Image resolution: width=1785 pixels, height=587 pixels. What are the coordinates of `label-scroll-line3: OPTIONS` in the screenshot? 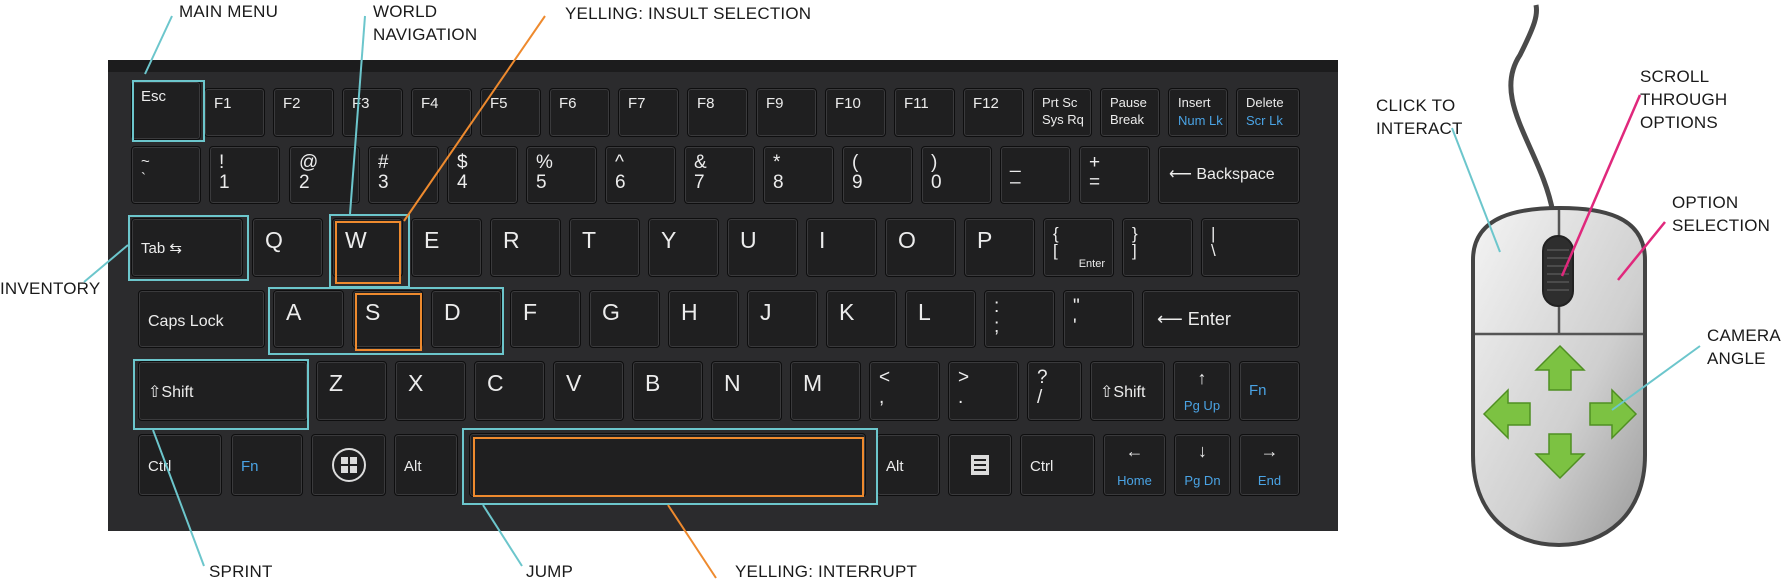 It's located at (1679, 122).